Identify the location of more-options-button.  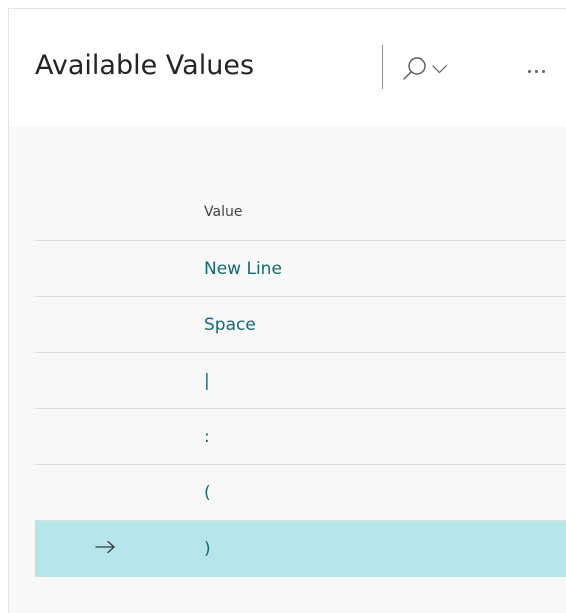
(546, 71).